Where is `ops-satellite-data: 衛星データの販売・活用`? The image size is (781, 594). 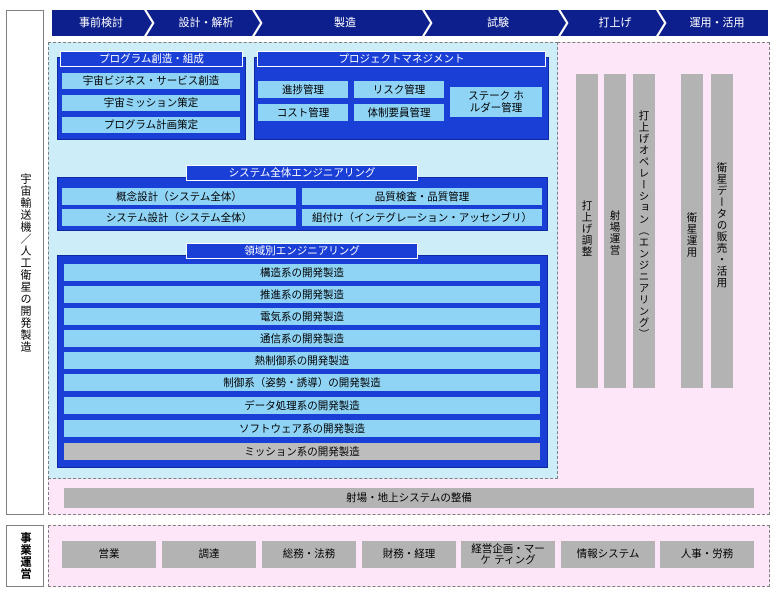
ops-satellite-data: 衛星データの販売・活用 is located at coordinates (722, 231).